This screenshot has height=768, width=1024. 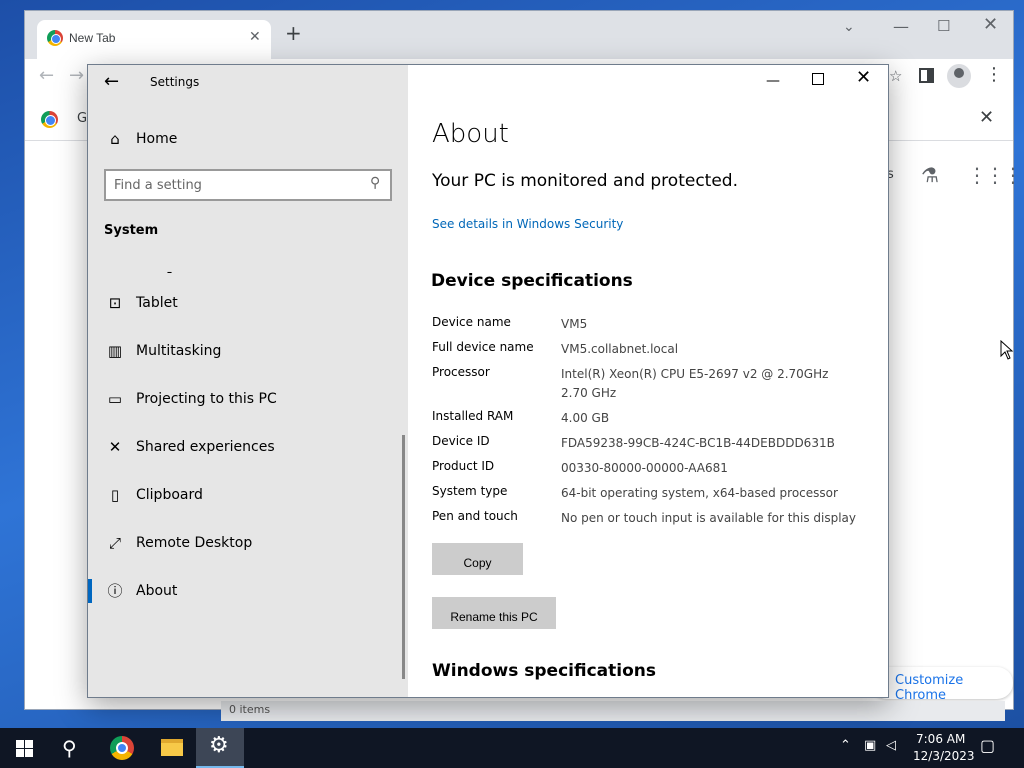 What do you see at coordinates (585, 181) in the screenshot?
I see `protection-status: Your PC is monitored and protected.` at bounding box center [585, 181].